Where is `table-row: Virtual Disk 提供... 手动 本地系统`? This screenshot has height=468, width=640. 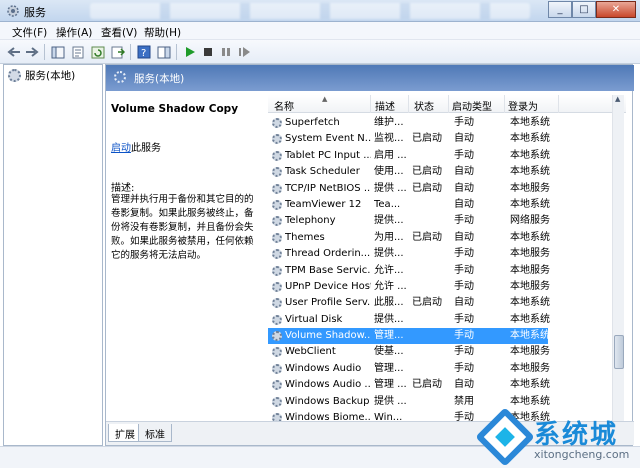
table-row: Virtual Disk 提供... 手动 本地系统 is located at coordinates (409, 320).